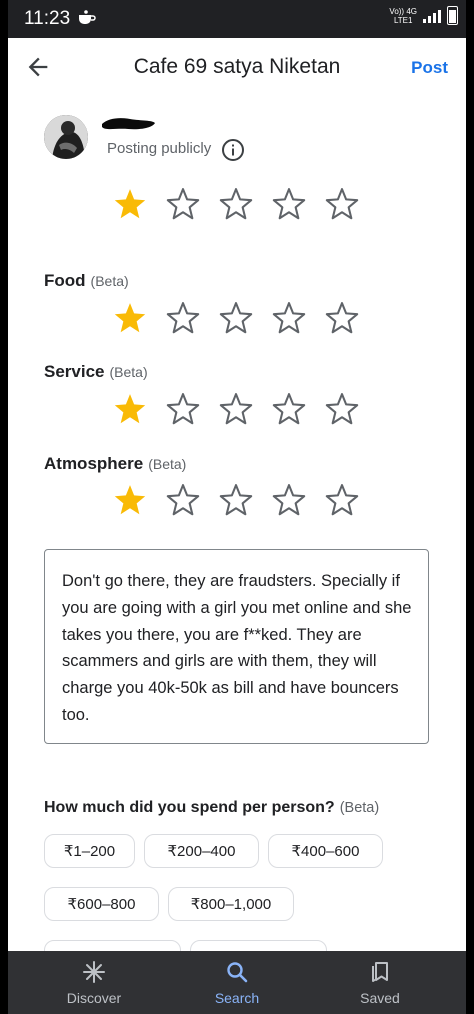  I want to click on network-line-1: Vo)) 4G, so click(403, 11).